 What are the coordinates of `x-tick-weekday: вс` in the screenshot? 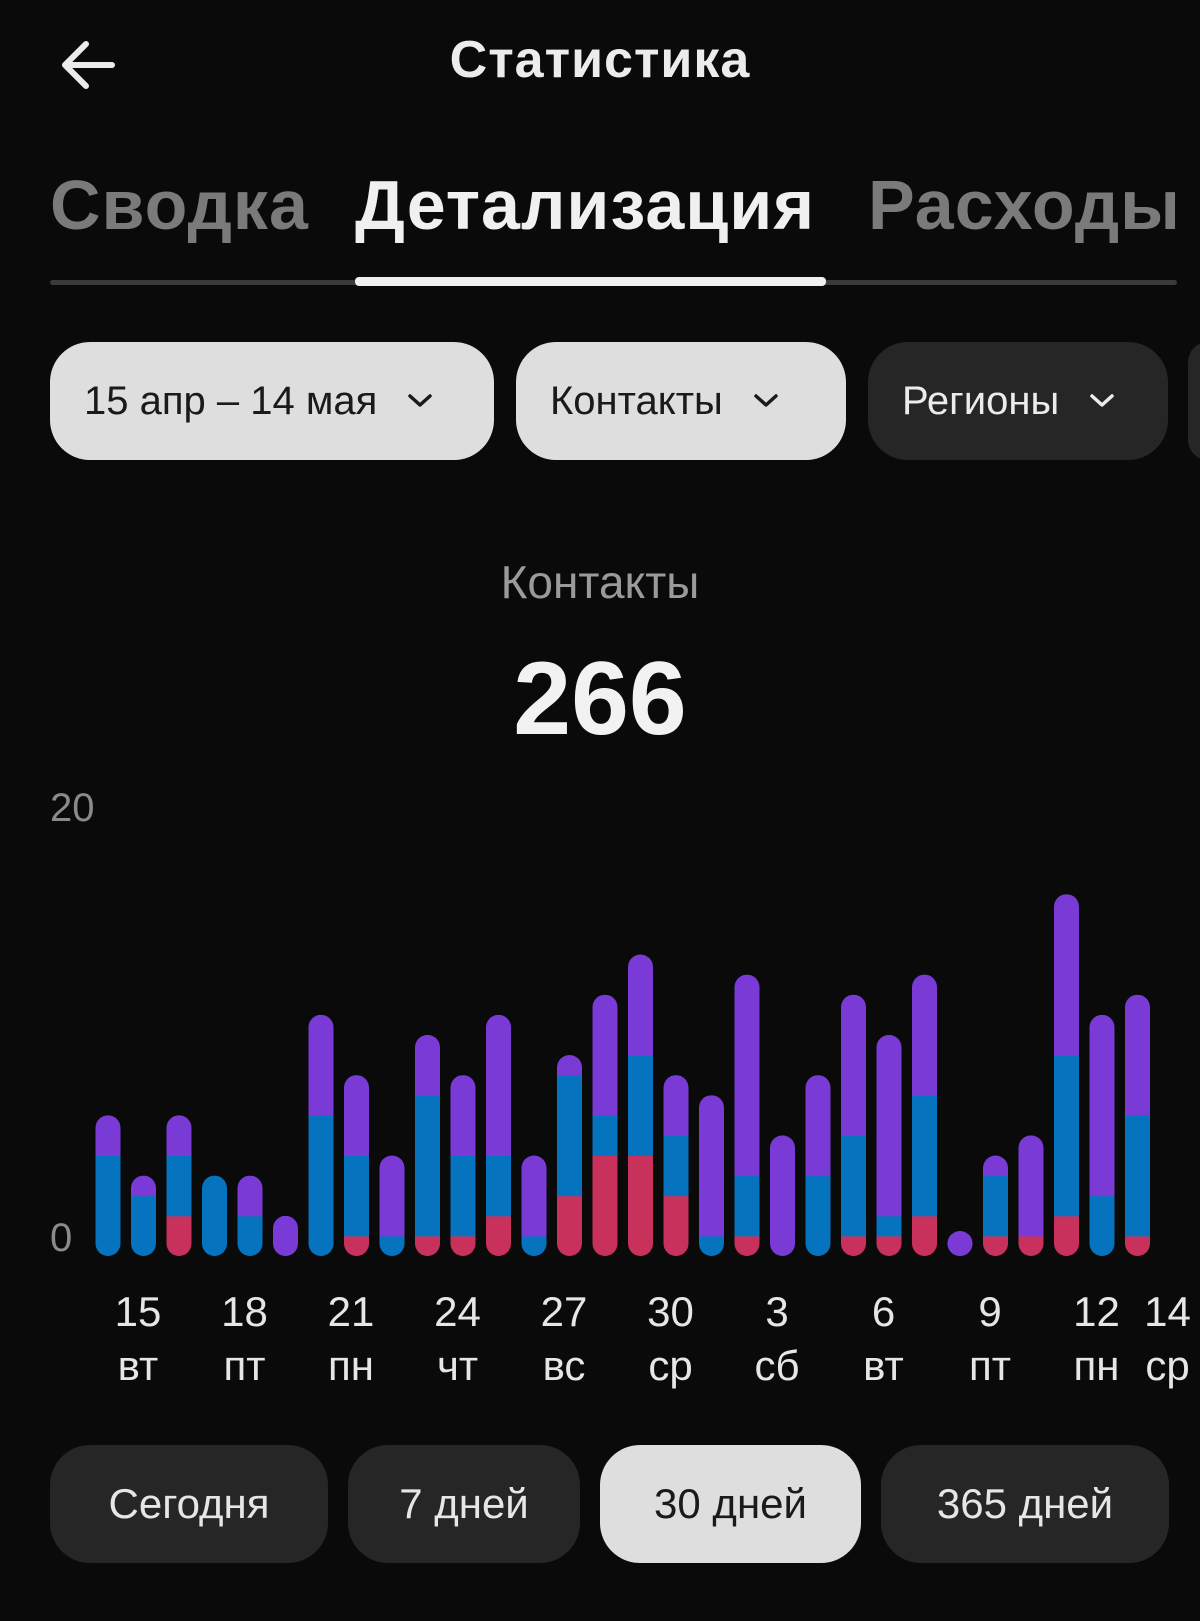 It's located at (564, 1365).